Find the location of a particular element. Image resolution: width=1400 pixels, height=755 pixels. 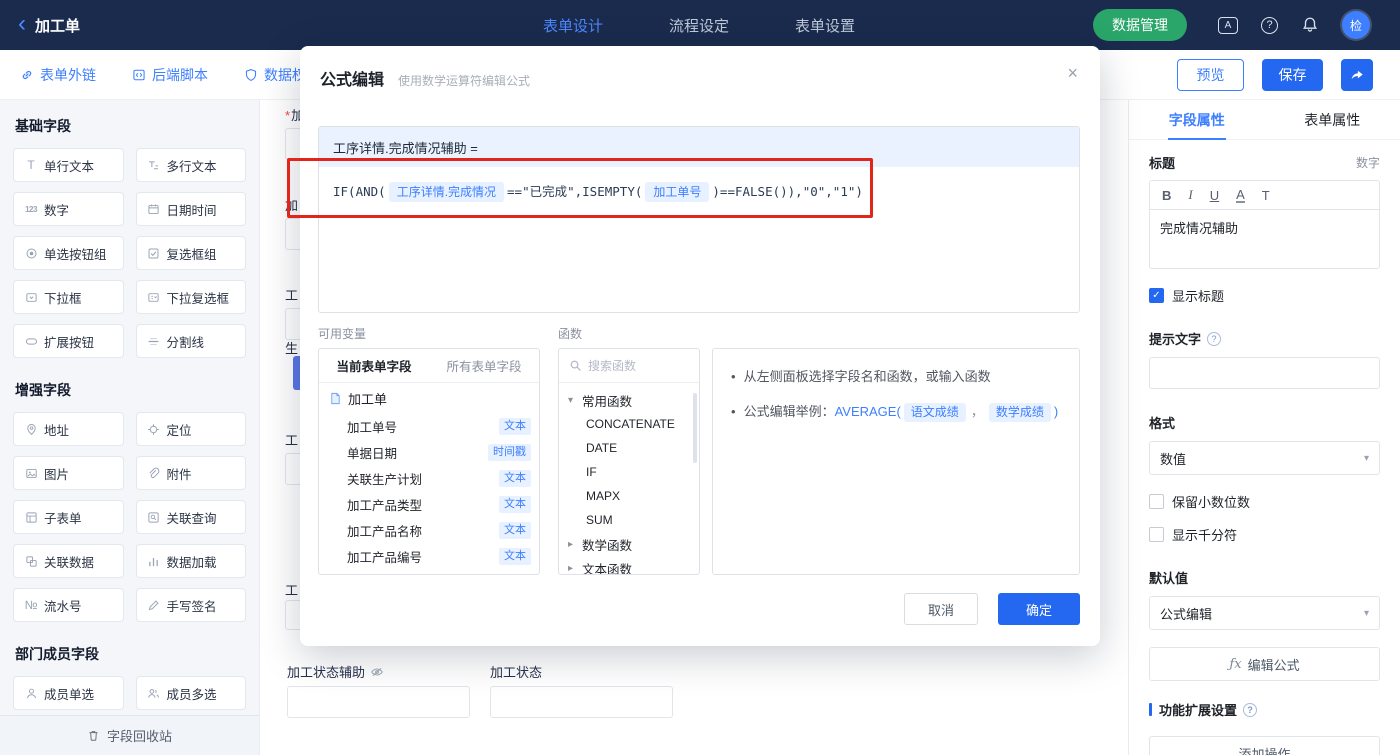

field-palette-item: 关联数据 is located at coordinates (68, 561).